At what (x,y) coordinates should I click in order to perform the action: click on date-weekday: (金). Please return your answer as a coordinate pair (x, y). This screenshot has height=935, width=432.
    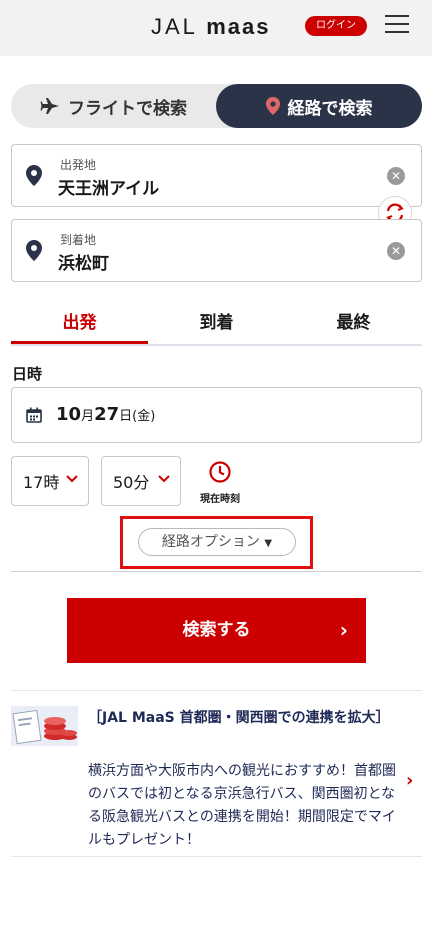
    Looking at the image, I should click on (144, 416).